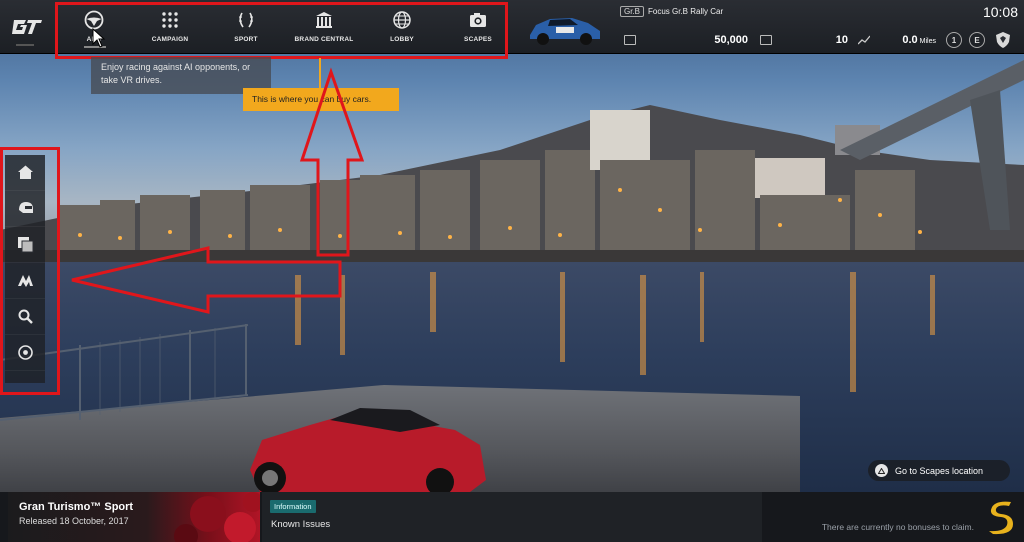 The width and height of the screenshot is (1024, 542). What do you see at coordinates (954, 40) in the screenshot?
I see `driver-rank-badge: 1` at bounding box center [954, 40].